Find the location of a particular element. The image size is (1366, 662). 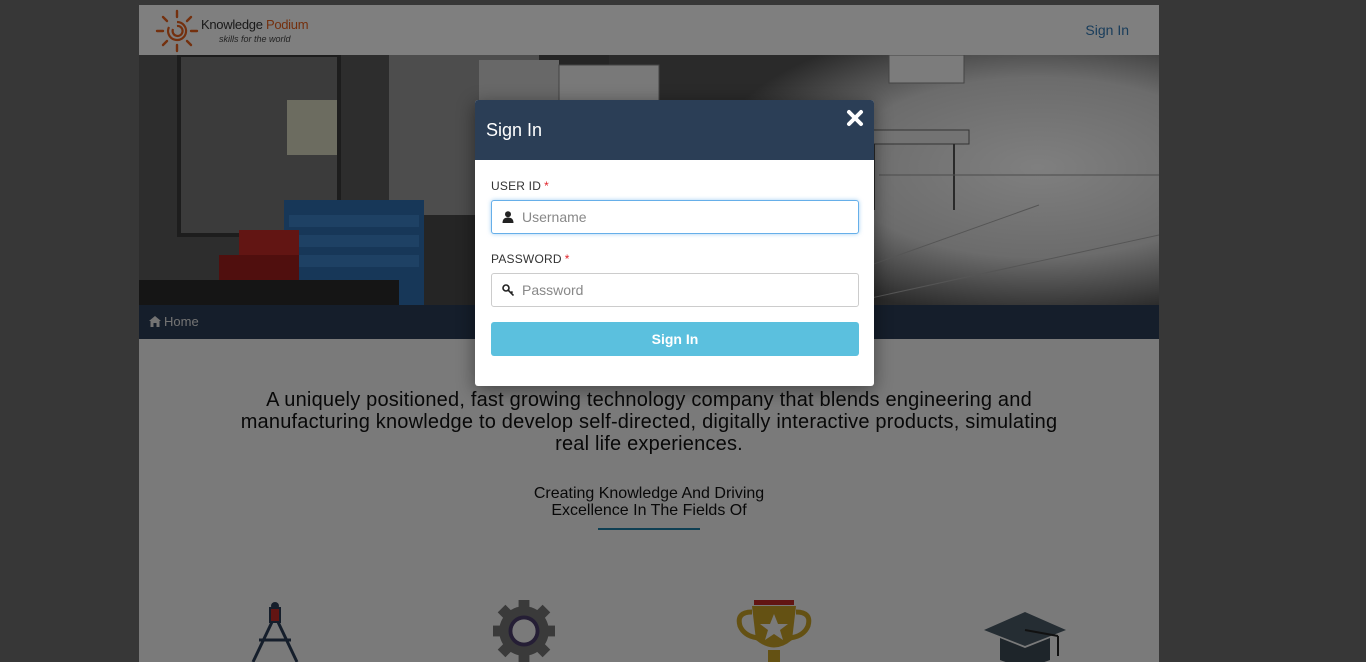

user-icon is located at coordinates (508, 217).